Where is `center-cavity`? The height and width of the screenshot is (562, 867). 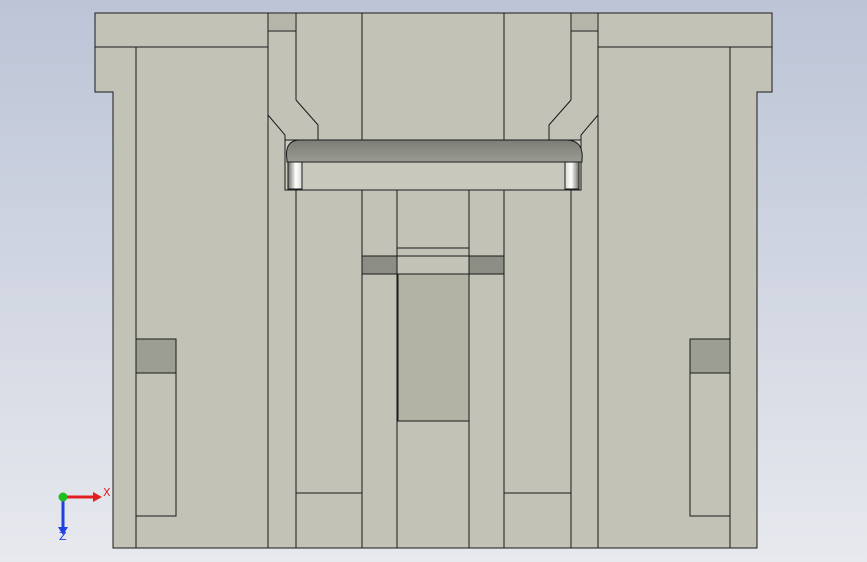
center-cavity is located at coordinates (433, 347).